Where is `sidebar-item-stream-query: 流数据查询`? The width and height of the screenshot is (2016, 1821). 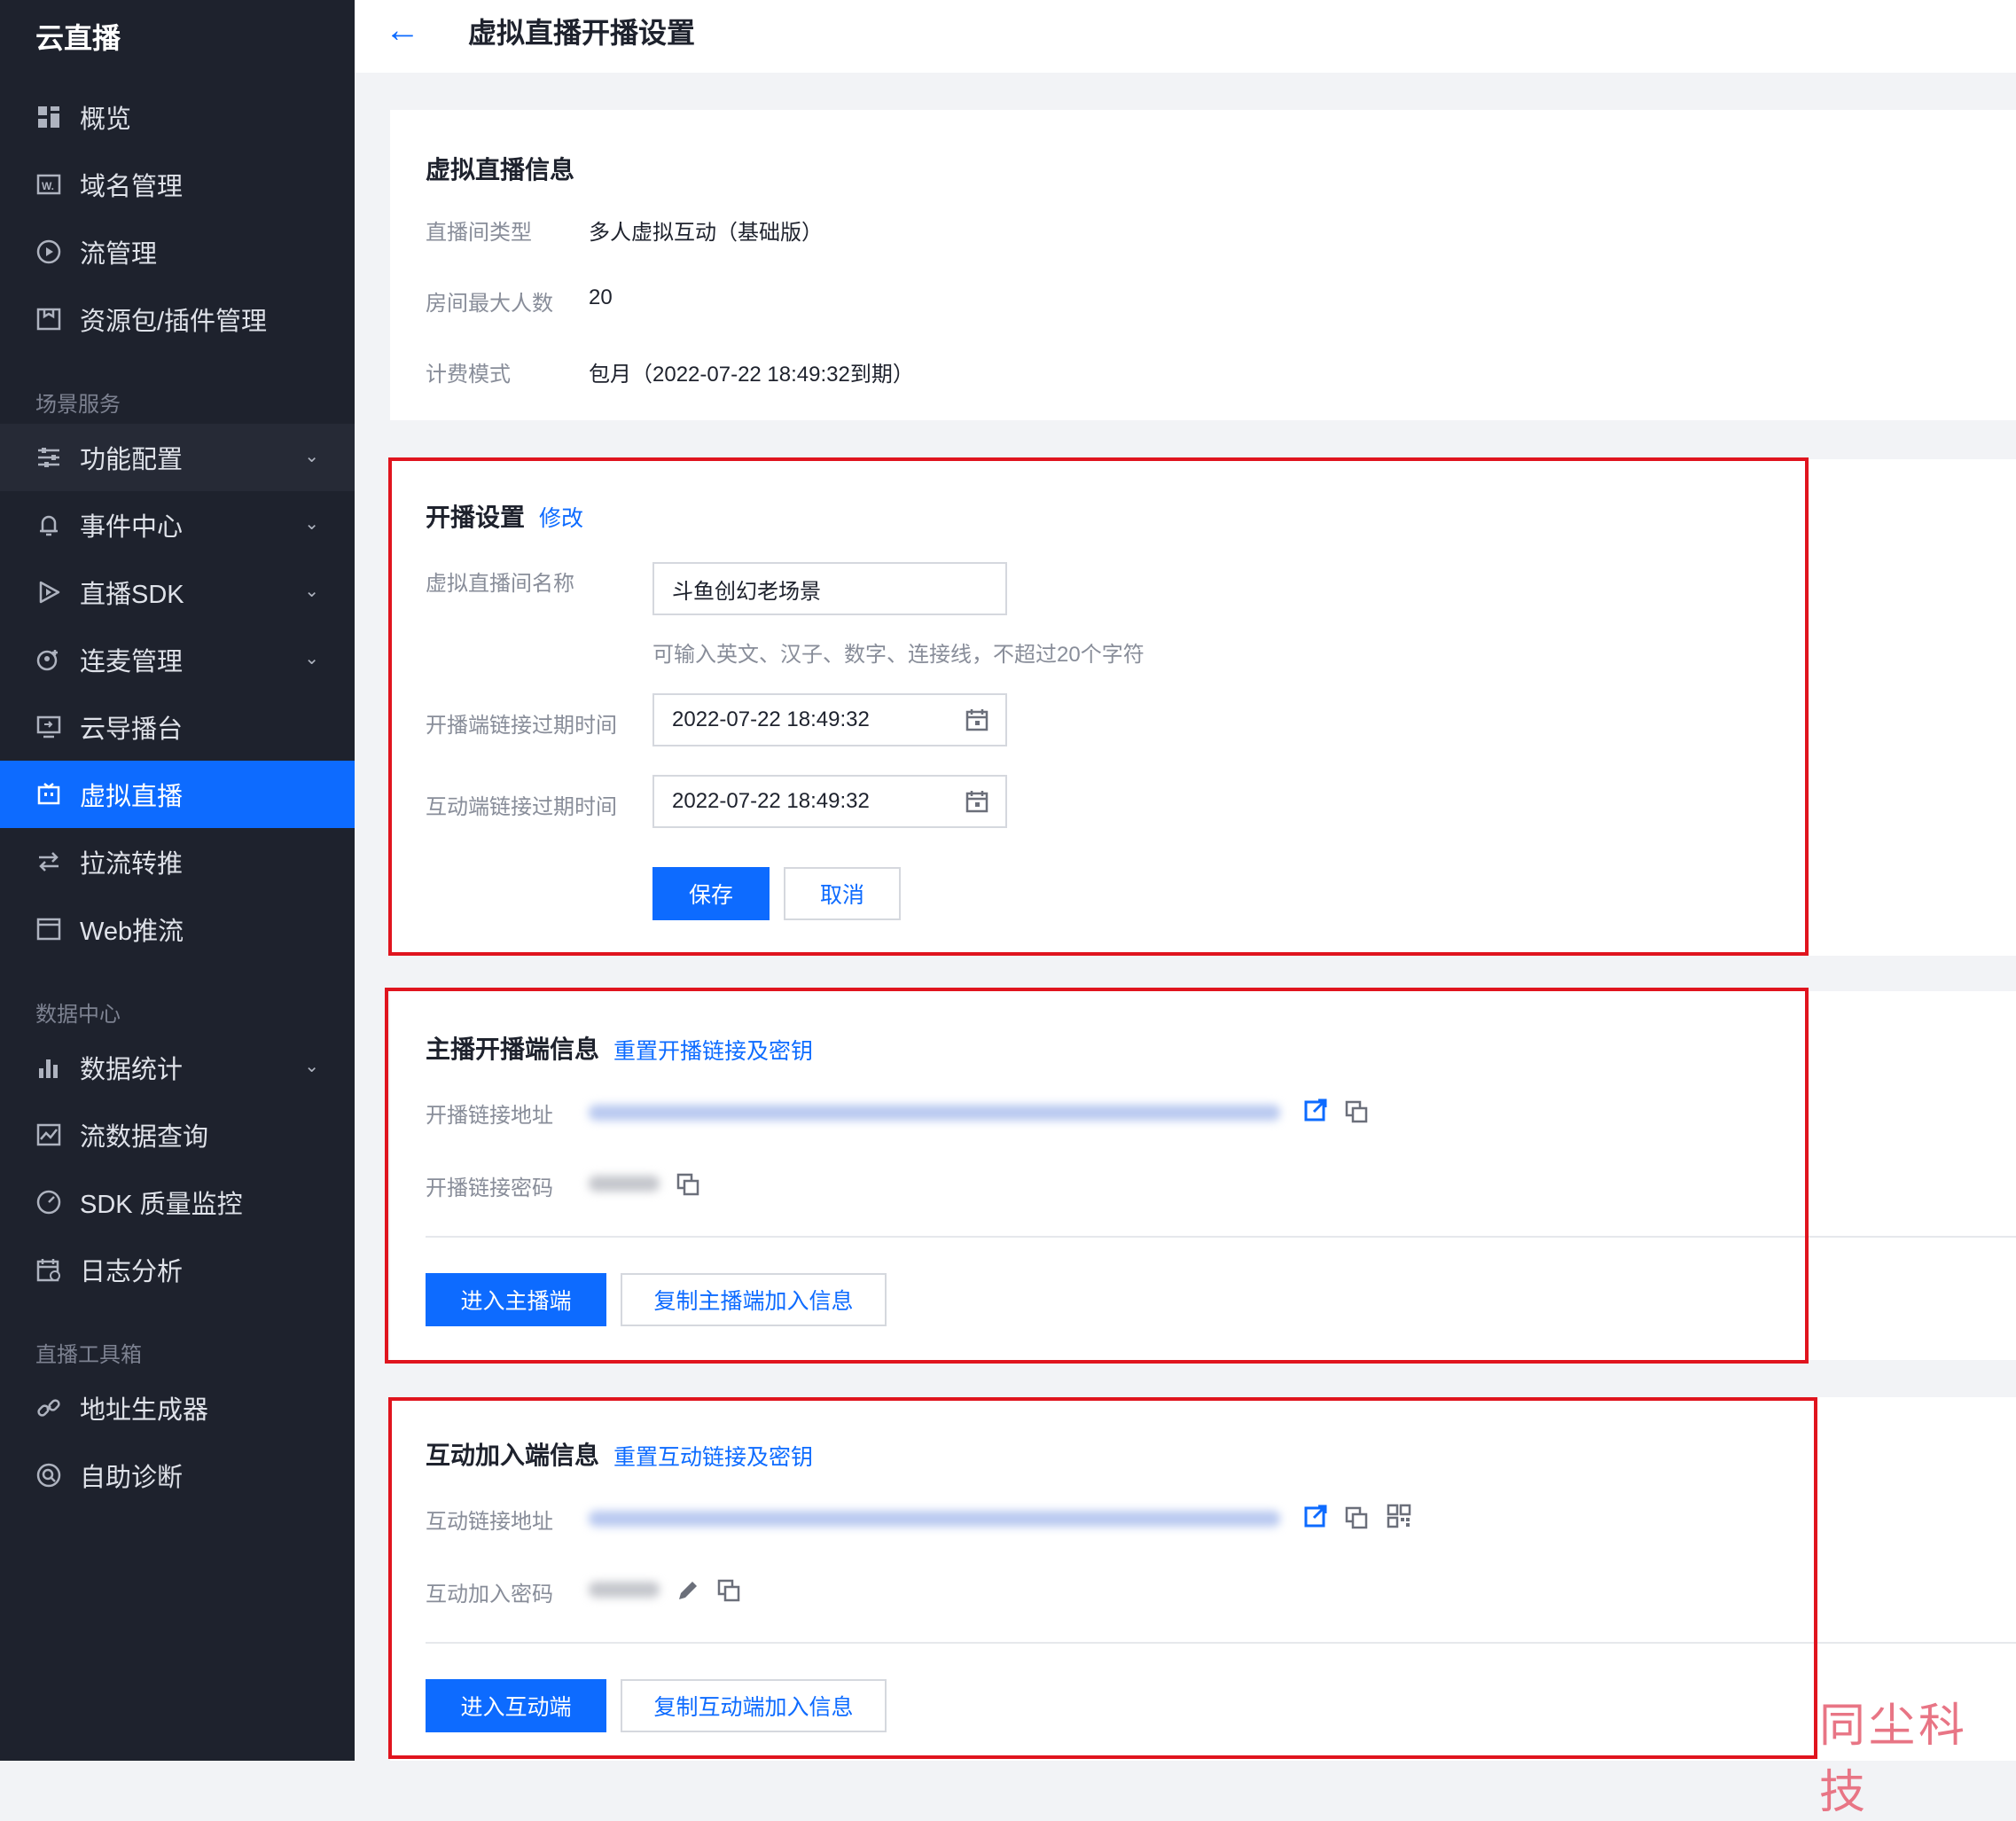 sidebar-item-stream-query: 流数据查询 is located at coordinates (177, 1134).